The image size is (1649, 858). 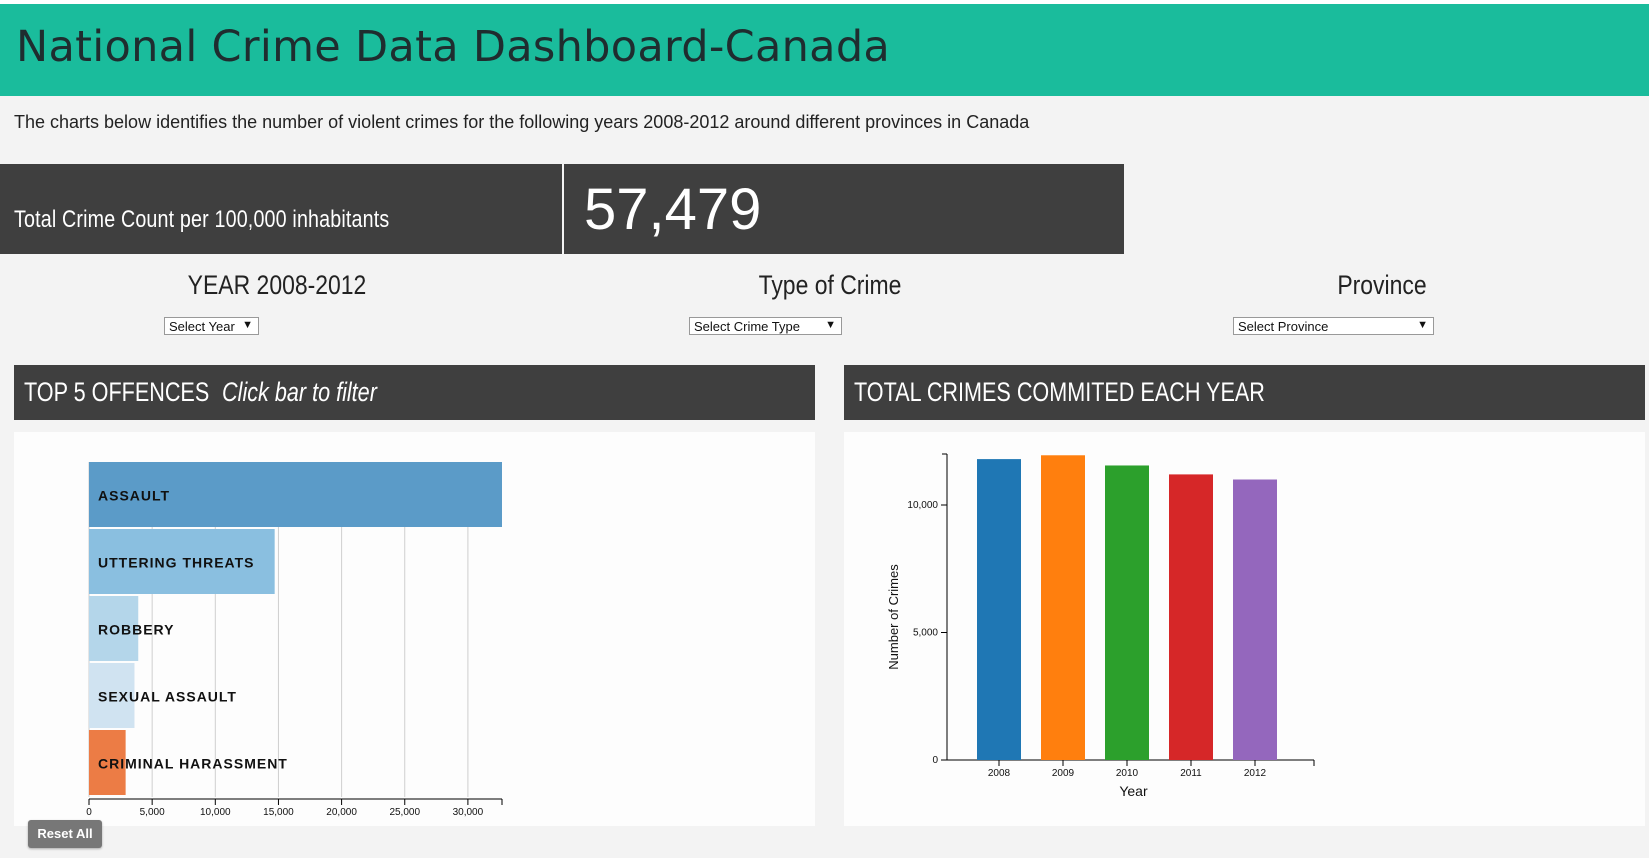 What do you see at coordinates (1382, 285) in the screenshot?
I see `province-filter-title: Province` at bounding box center [1382, 285].